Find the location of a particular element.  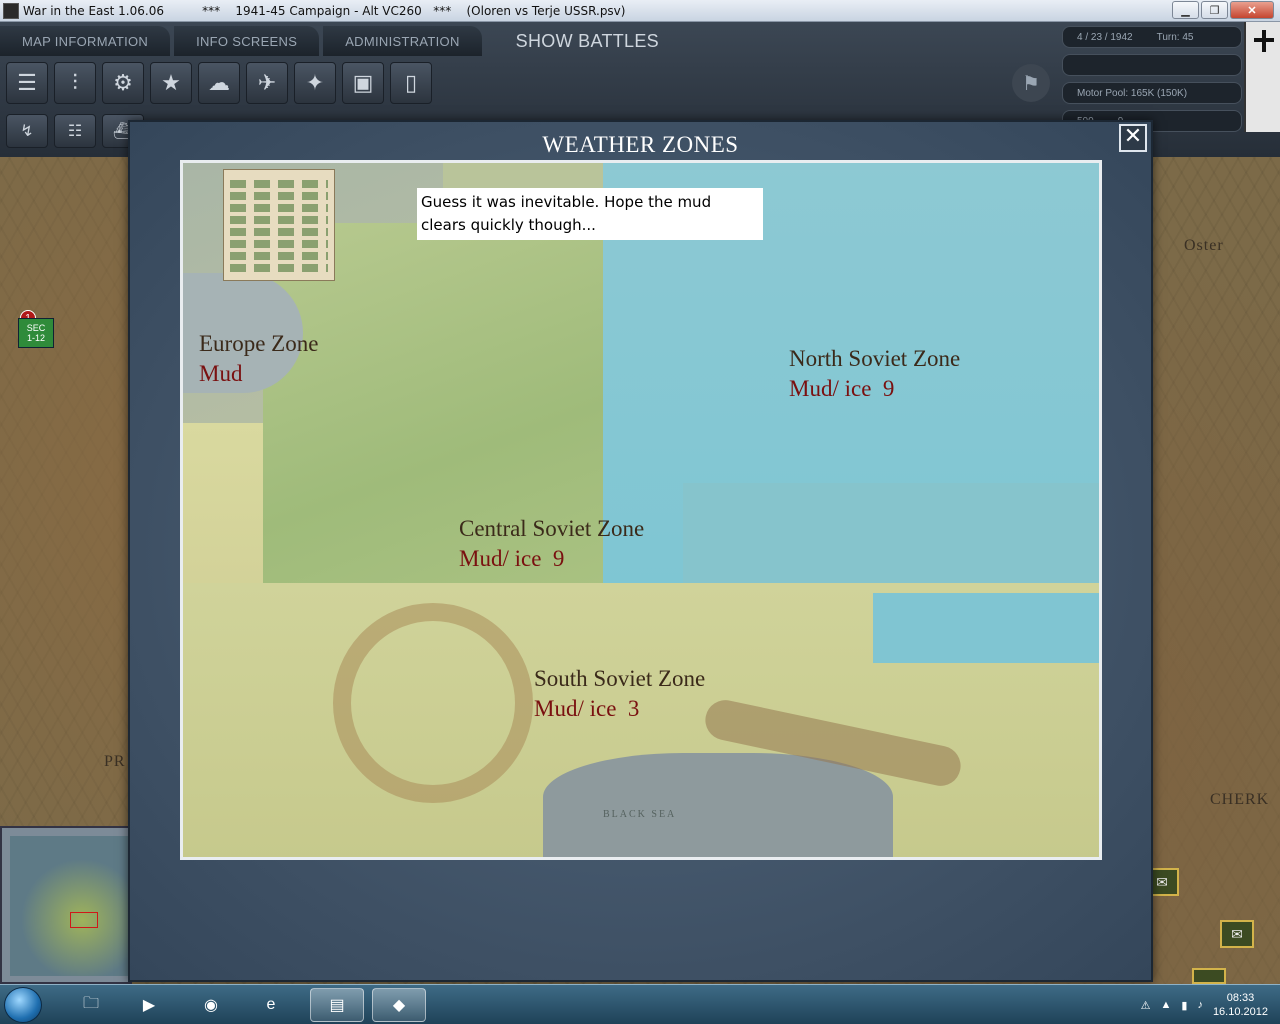

tab-info-screens: INFO SCREENS is located at coordinates (247, 41).